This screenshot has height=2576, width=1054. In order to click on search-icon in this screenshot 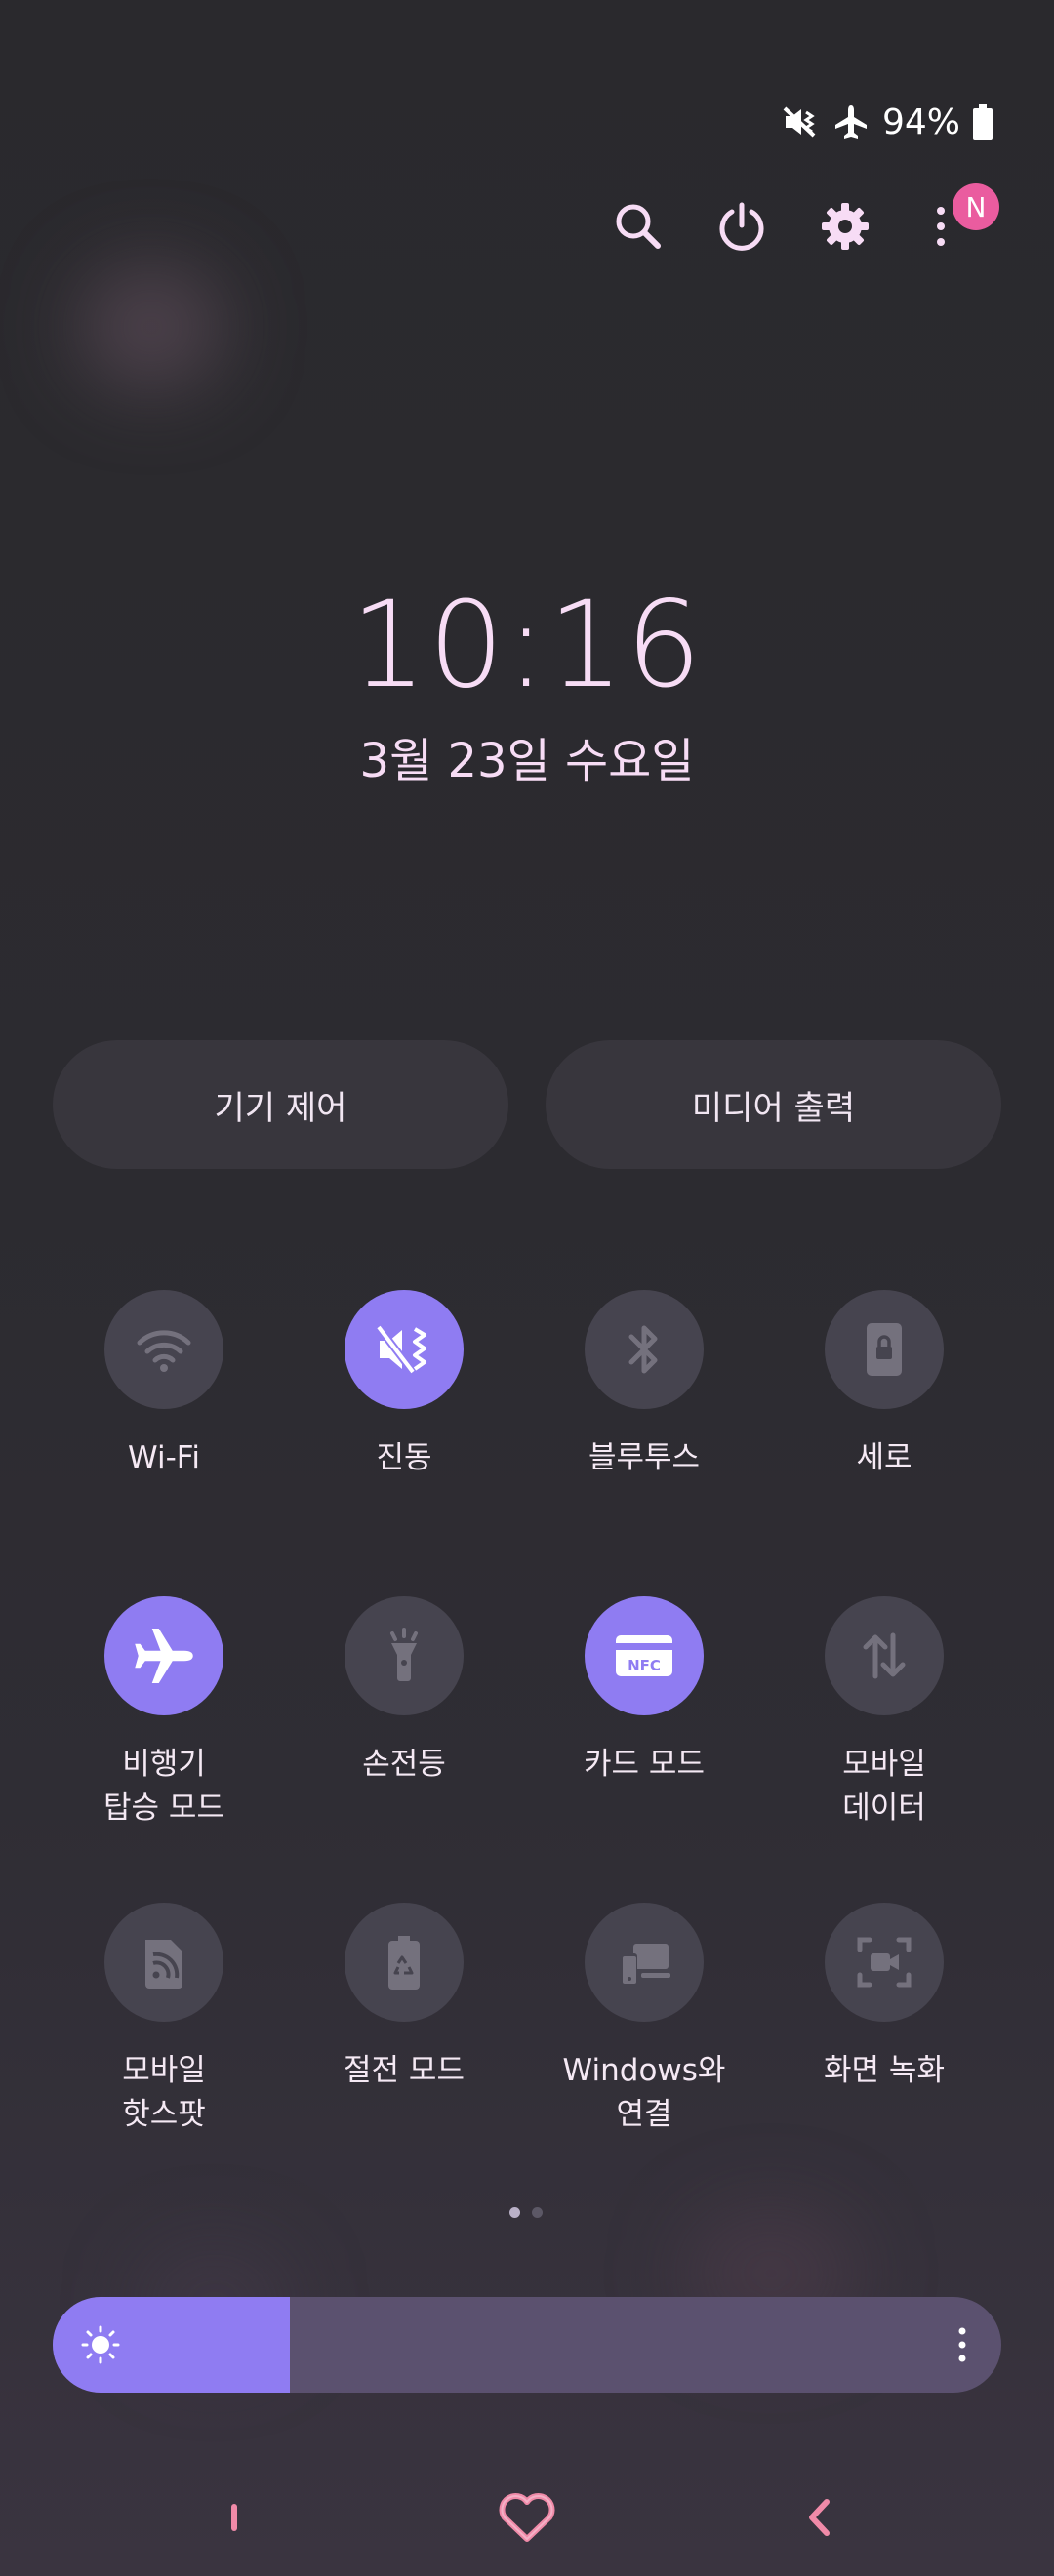, I will do `click(638, 226)`.